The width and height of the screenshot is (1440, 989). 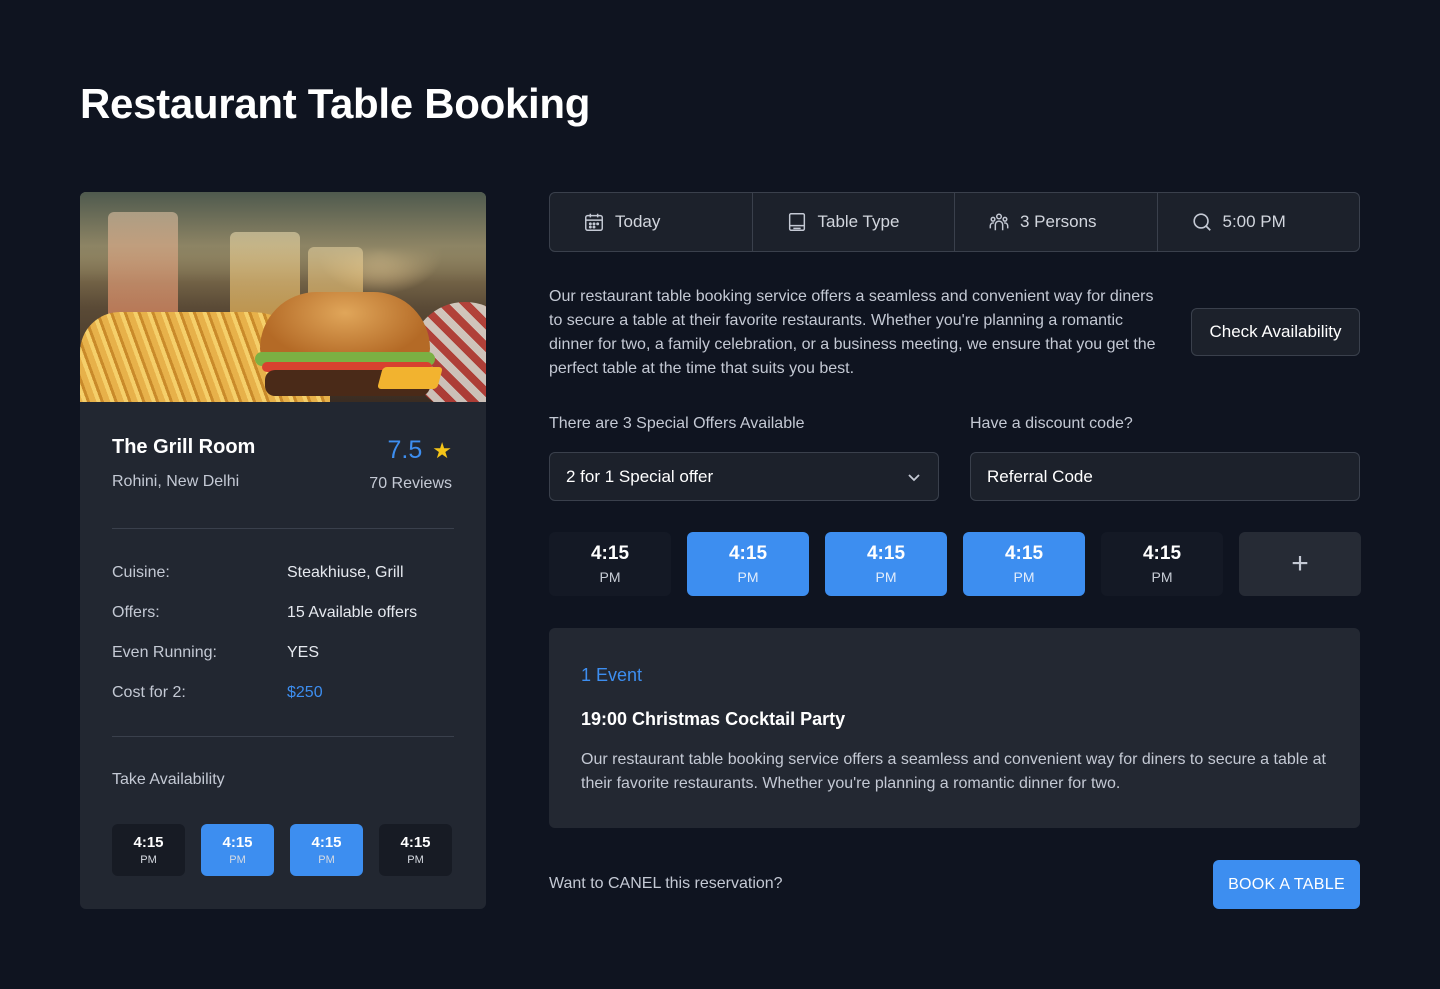 What do you see at coordinates (1051, 423) in the screenshot?
I see `discount-label: Have a discount code?` at bounding box center [1051, 423].